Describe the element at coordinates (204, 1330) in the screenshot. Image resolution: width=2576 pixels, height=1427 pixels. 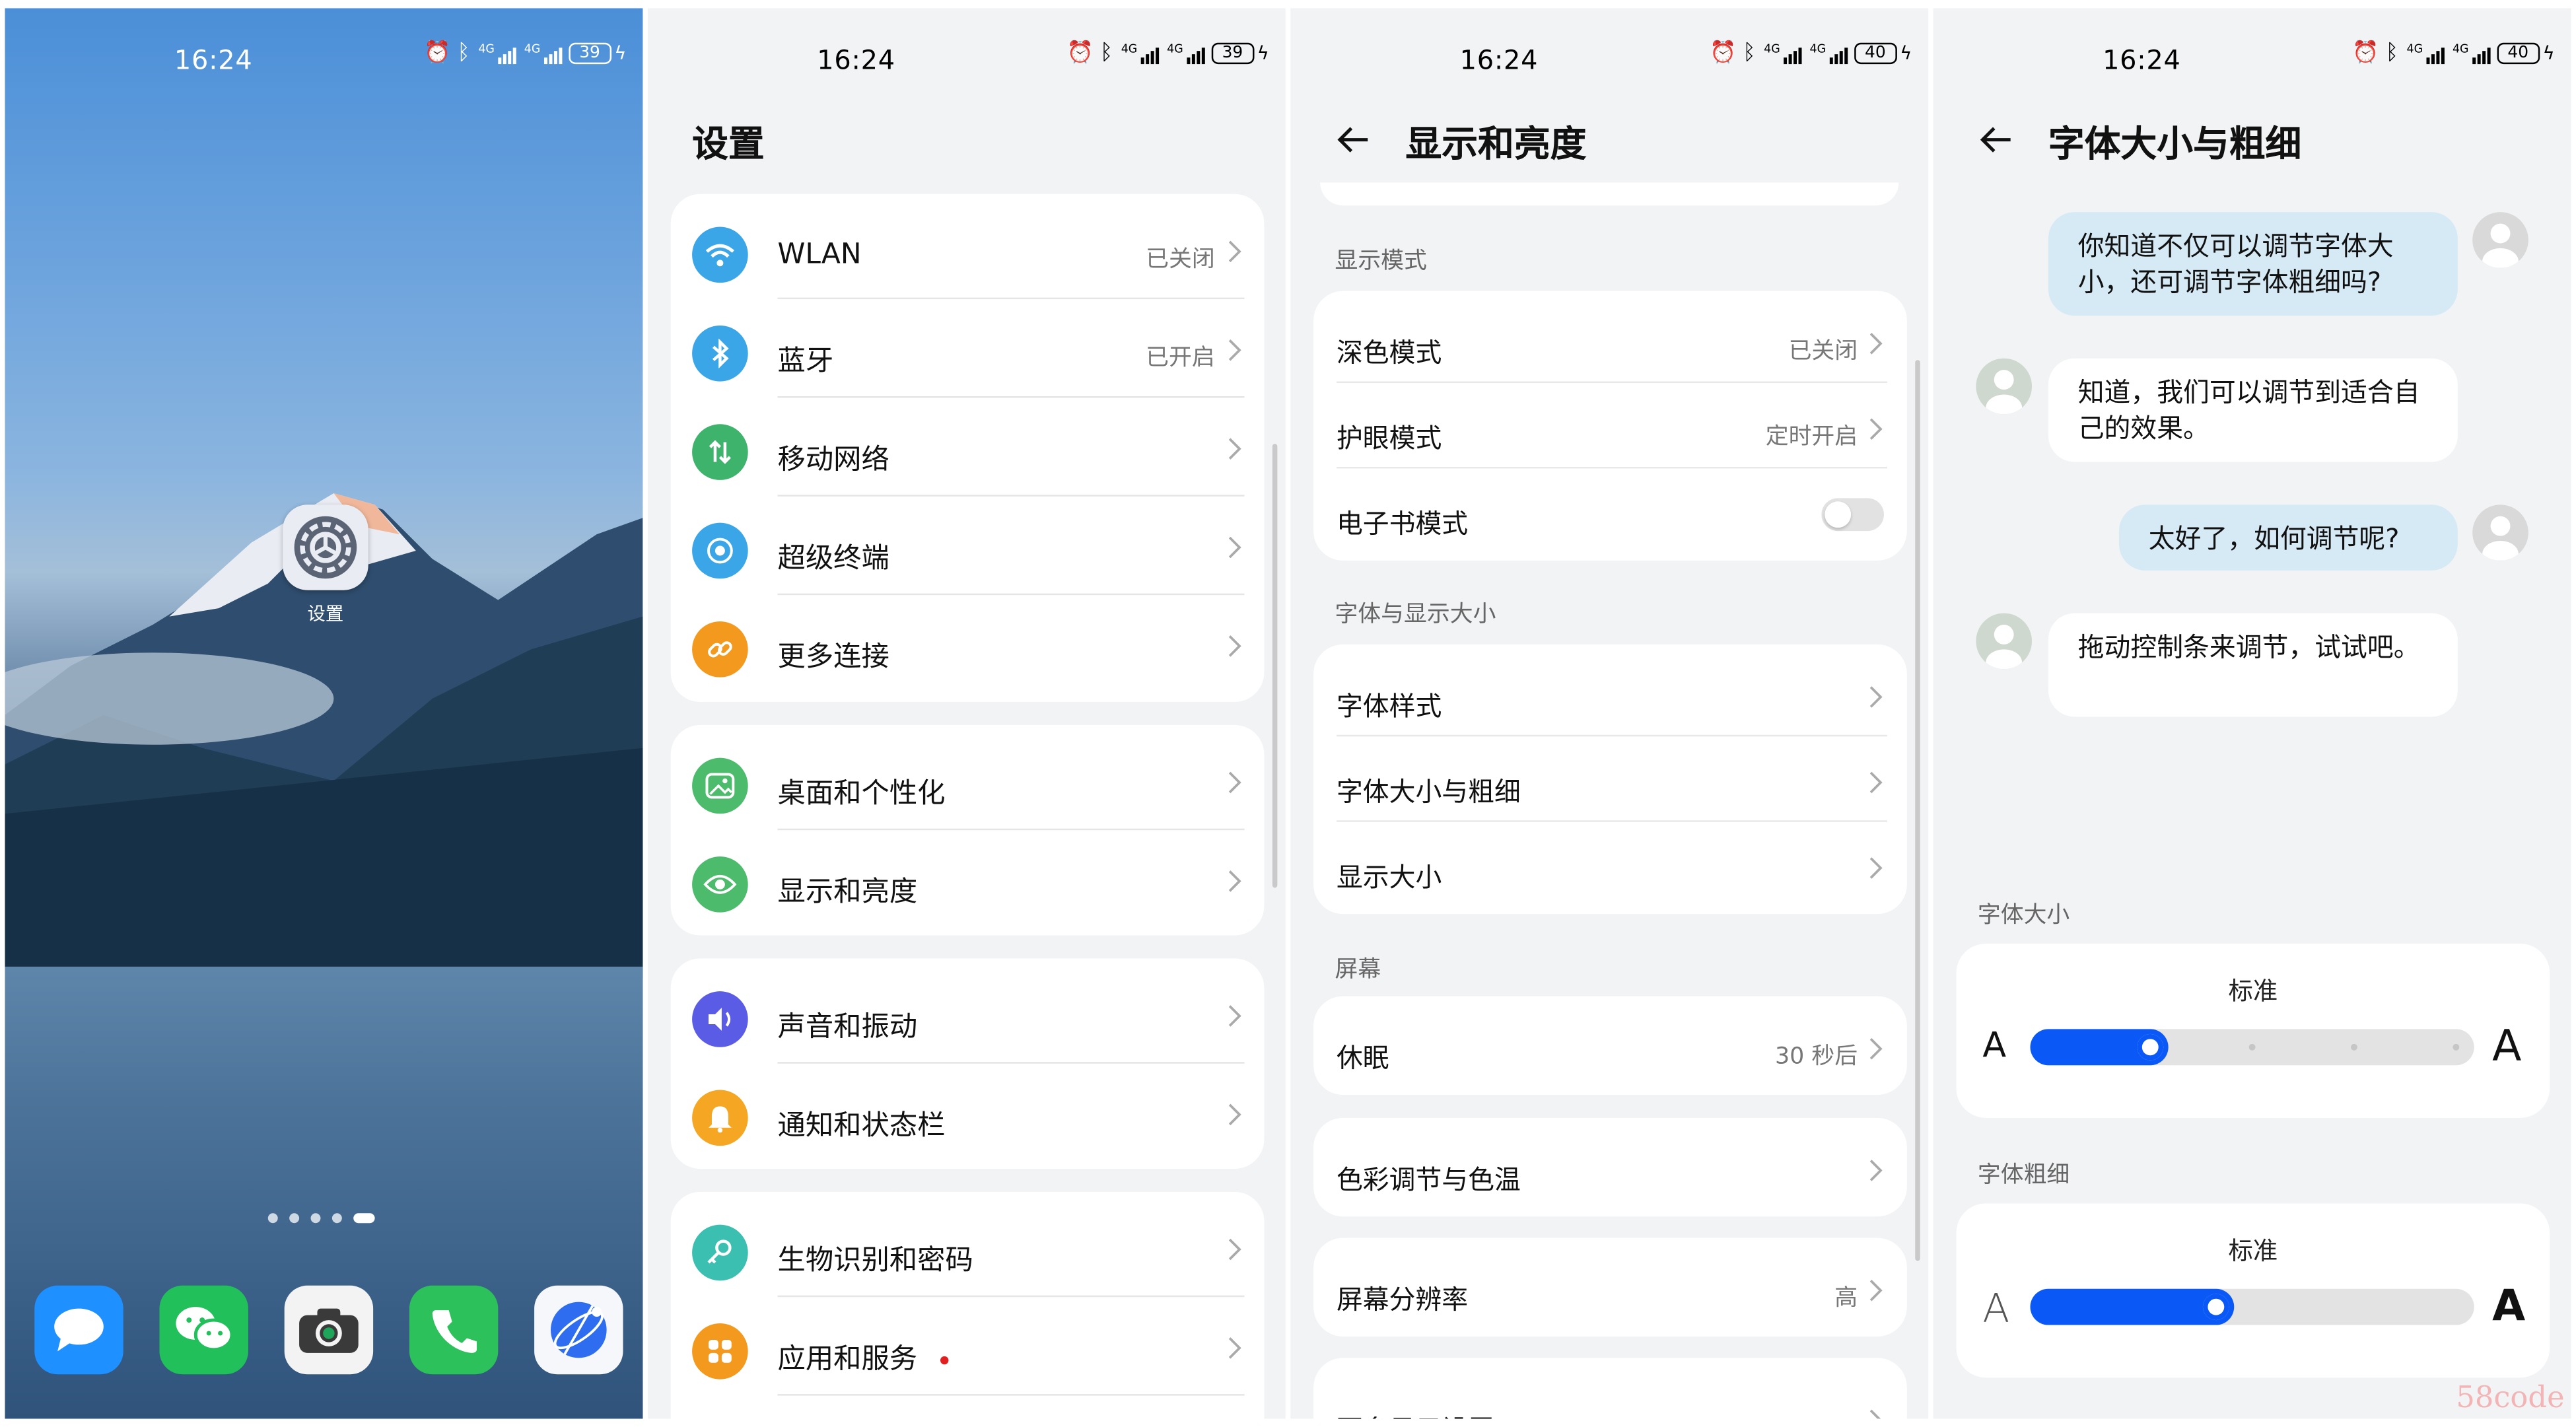
I see `wechat-icon` at that location.